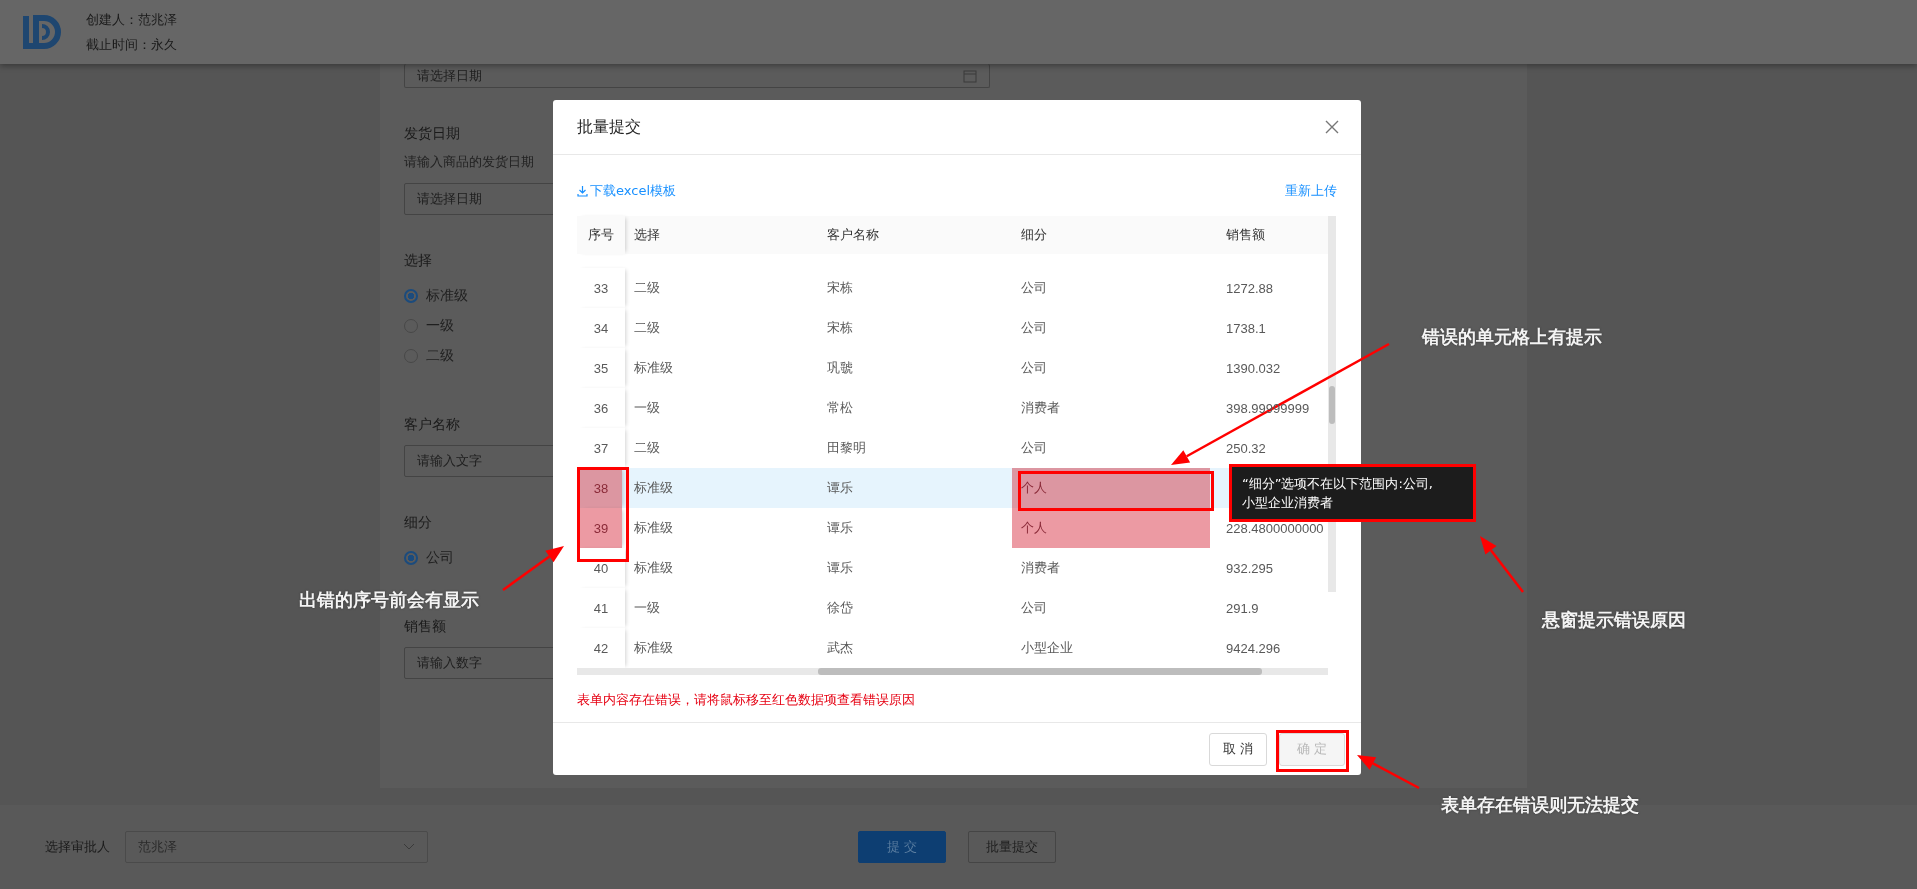 The image size is (1917, 889). I want to click on error-message: 表单内容存在错误，请将鼠标移至红色数据项查看错误原因, so click(746, 700).